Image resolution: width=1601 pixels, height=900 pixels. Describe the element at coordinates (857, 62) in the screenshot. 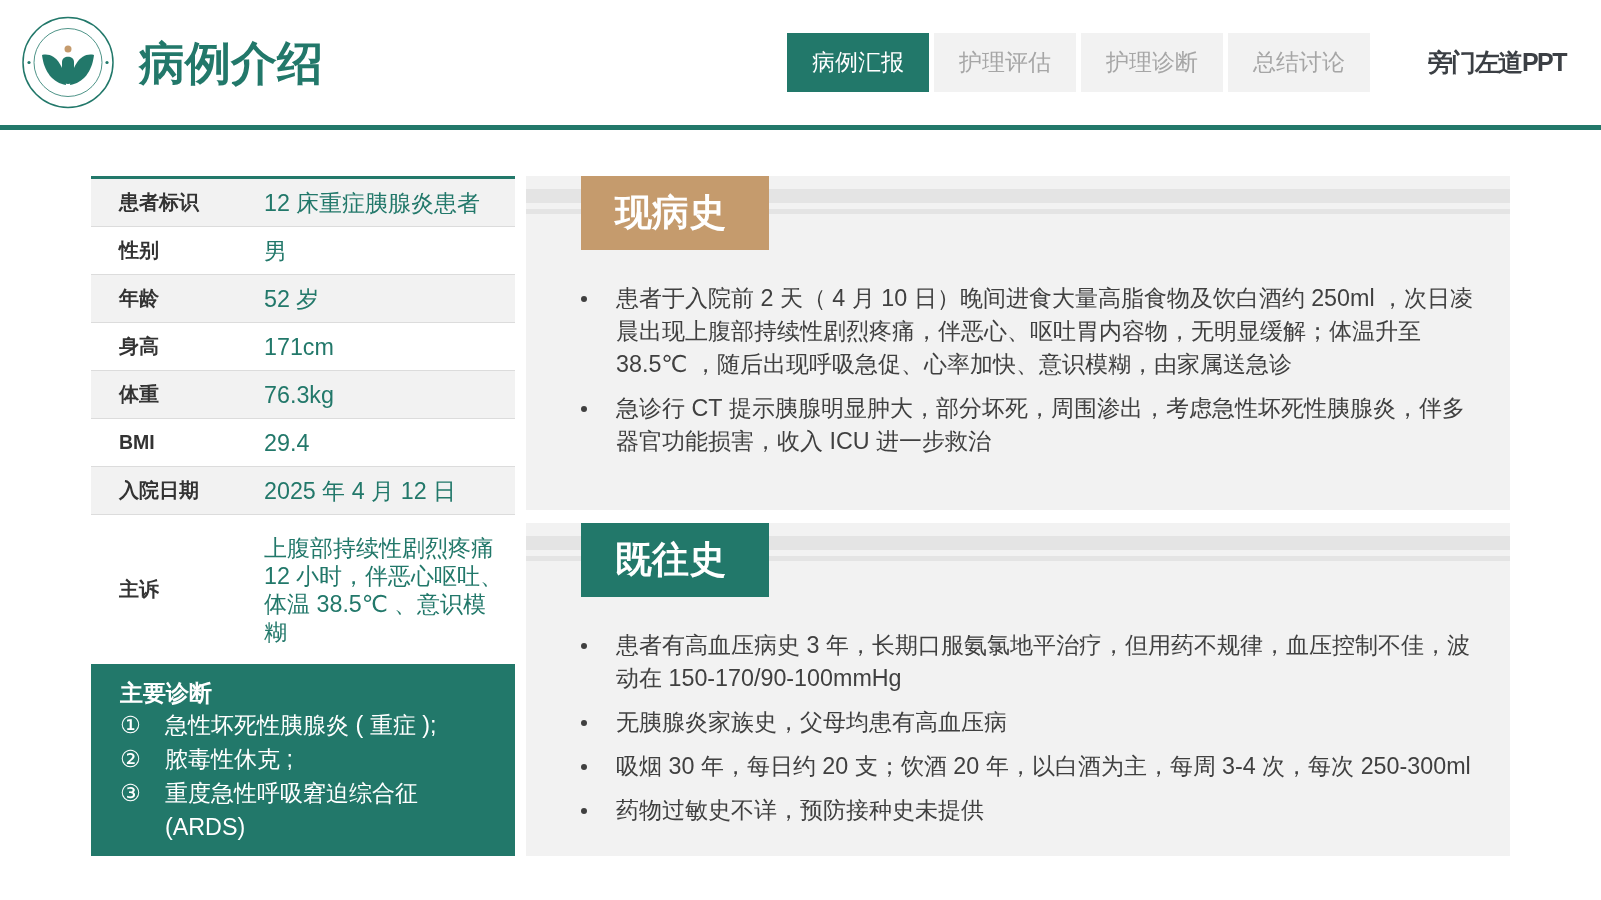

I see `nav-tab: 病例汇报` at that location.